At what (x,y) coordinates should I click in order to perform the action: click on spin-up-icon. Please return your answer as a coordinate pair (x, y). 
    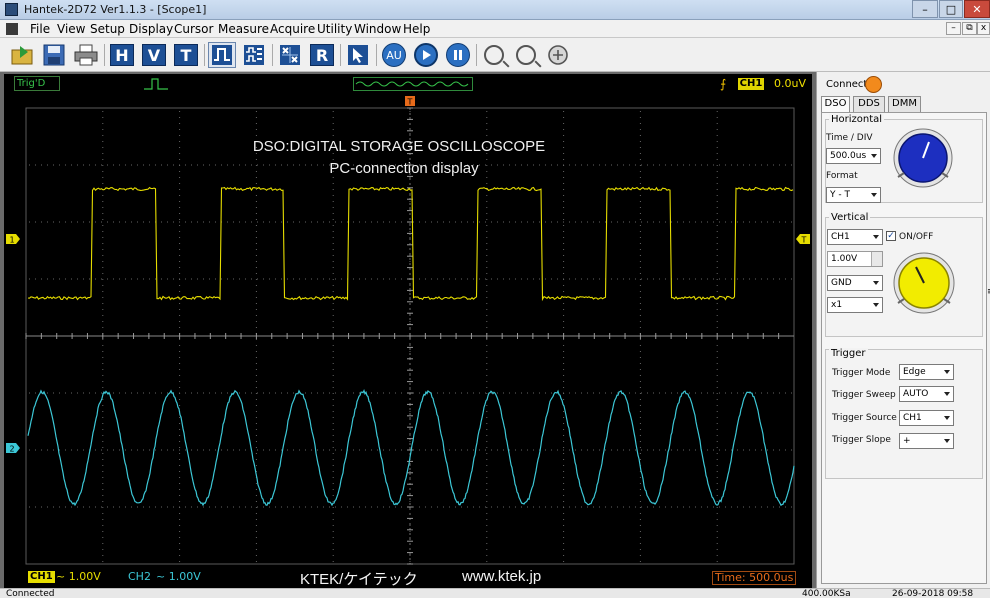
    Looking at the image, I should click on (876, 255).